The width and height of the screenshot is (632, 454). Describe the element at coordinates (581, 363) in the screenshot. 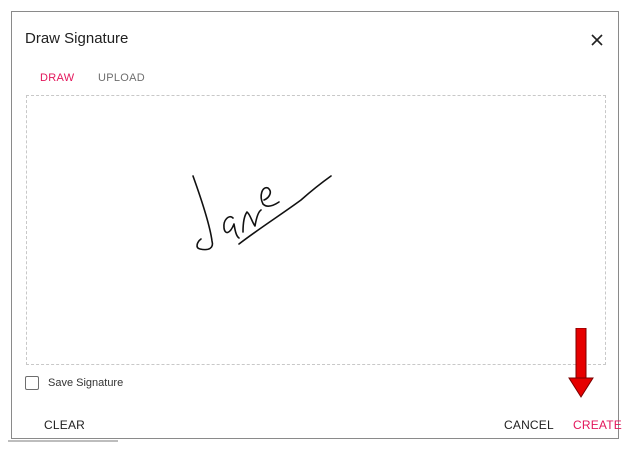

I see `down-arrow-icon` at that location.